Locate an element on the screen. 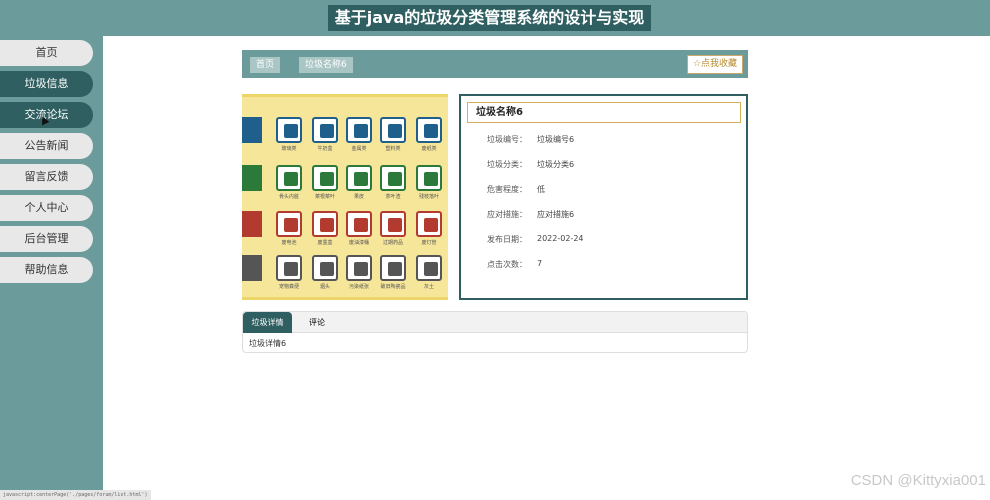 This screenshot has width=990, height=500. breadcrumb-current: 垃圾名称6 is located at coordinates (326, 65).